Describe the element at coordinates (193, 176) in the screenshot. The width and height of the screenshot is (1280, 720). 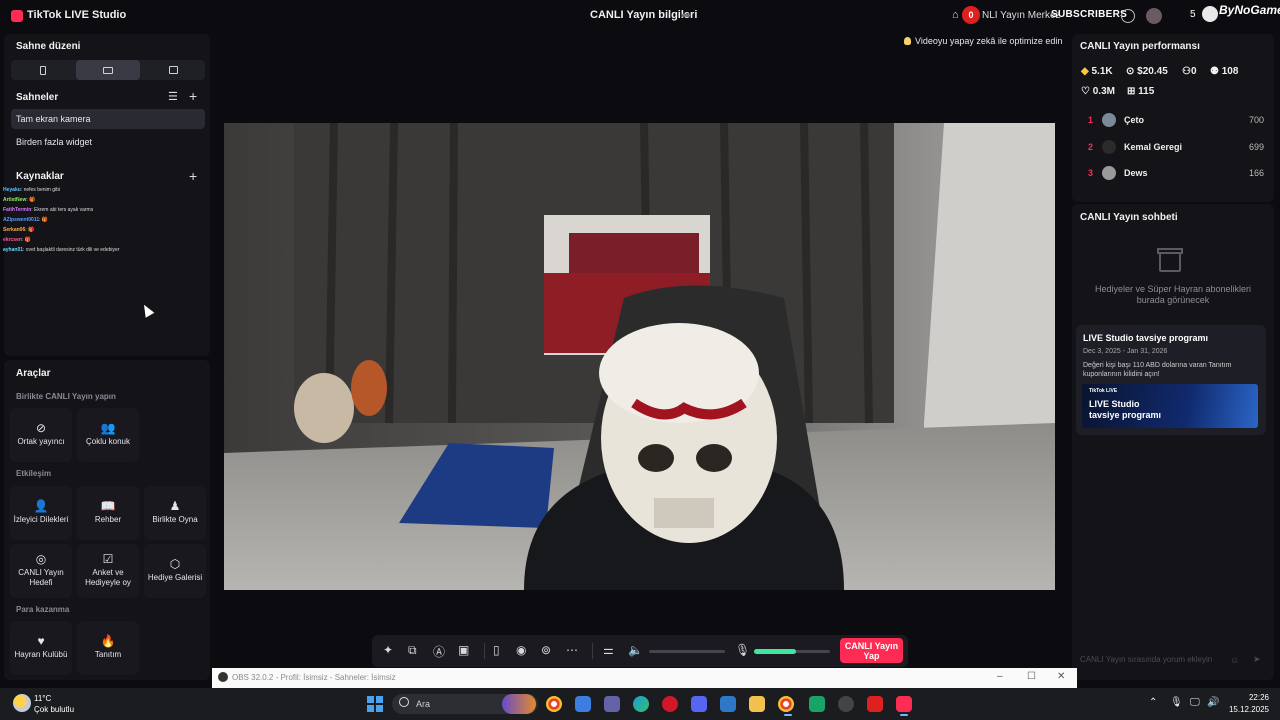
I see `add-source-button: +` at that location.